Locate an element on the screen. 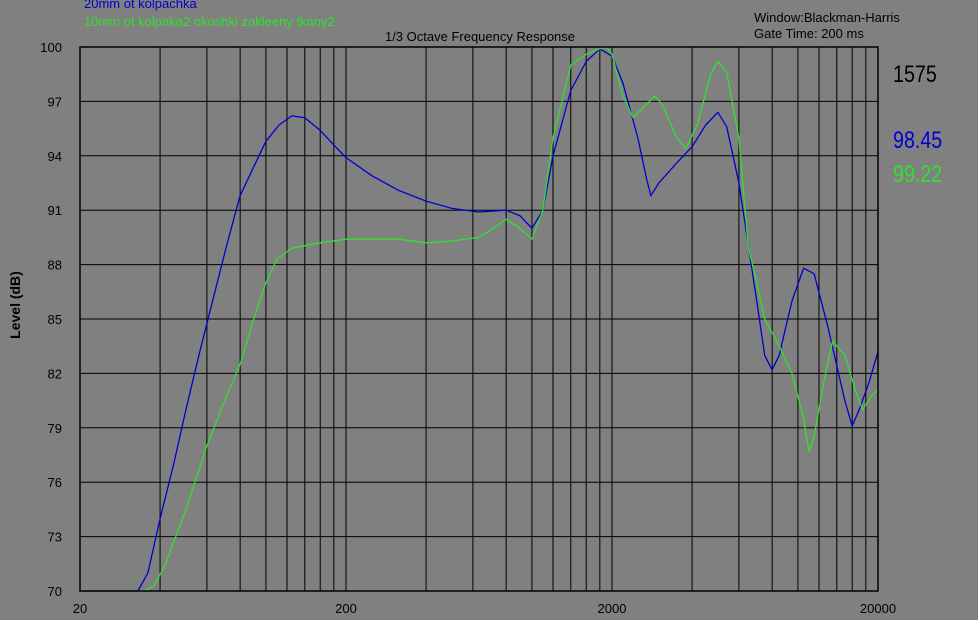  y-tick-label-4: 82 is located at coordinates (55, 373).